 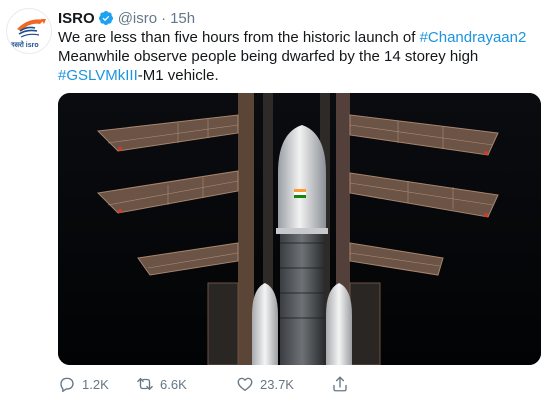 I want to click on retweet-icon, so click(x=145, y=384).